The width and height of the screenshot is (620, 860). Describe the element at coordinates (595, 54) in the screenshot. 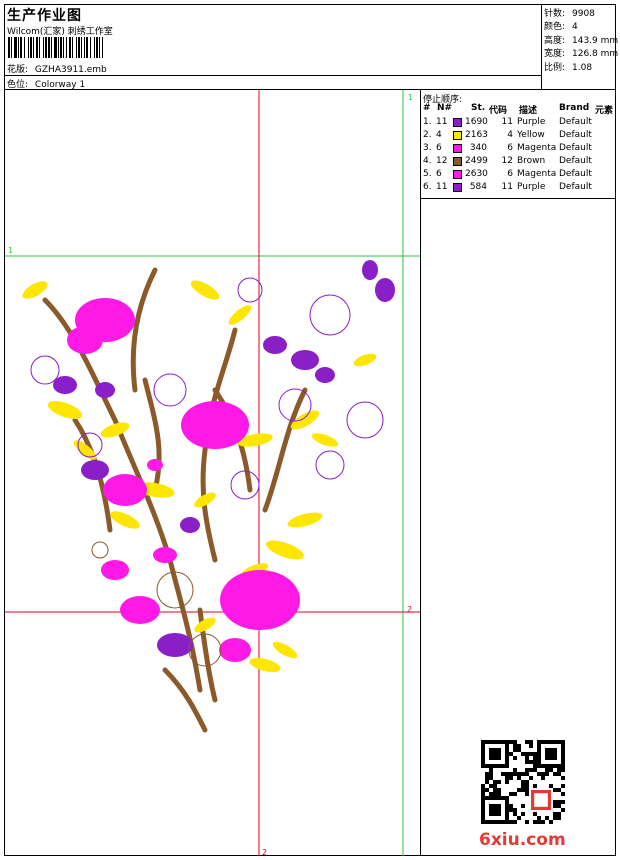

I see `stat-value: 126.8 mm` at that location.